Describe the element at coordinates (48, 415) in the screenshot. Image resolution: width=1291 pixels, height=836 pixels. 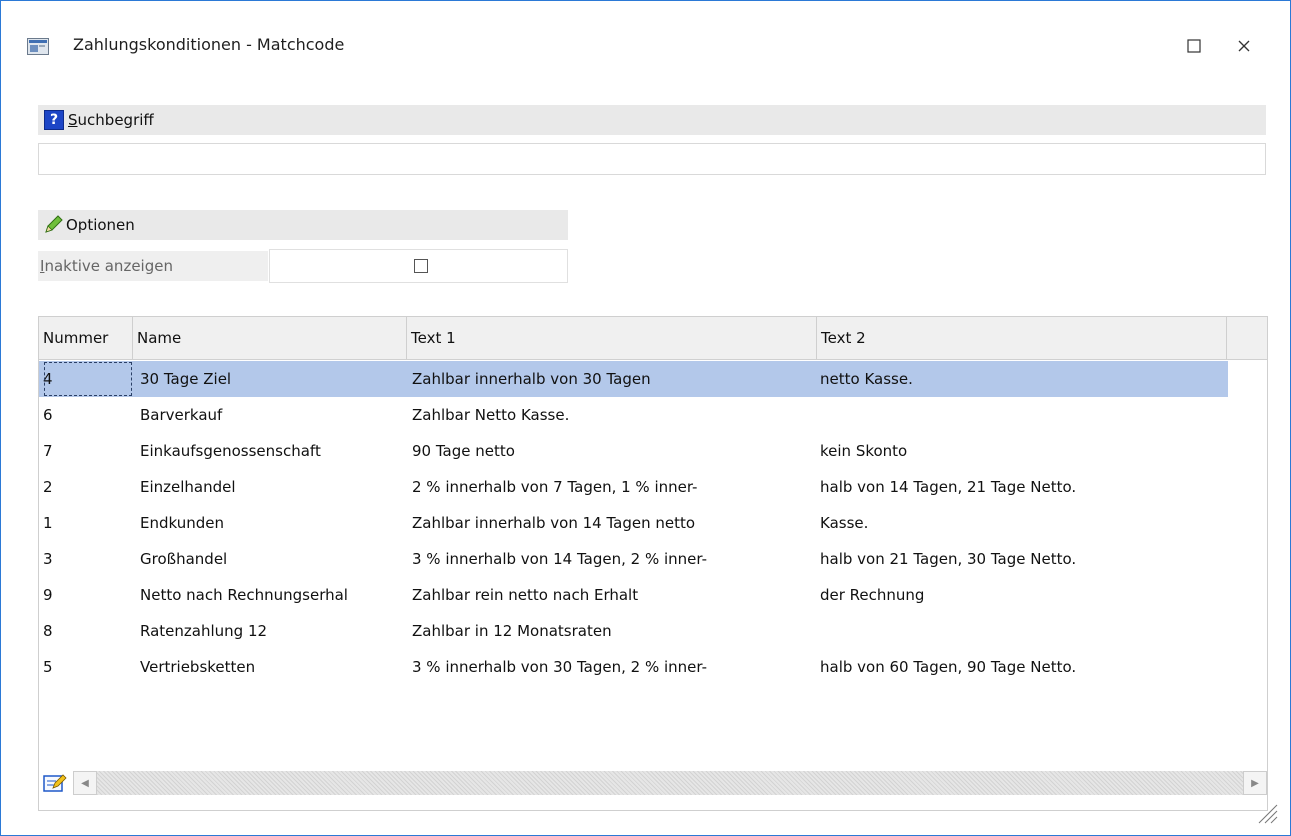
I see `table-cell-nummer: 6` at that location.